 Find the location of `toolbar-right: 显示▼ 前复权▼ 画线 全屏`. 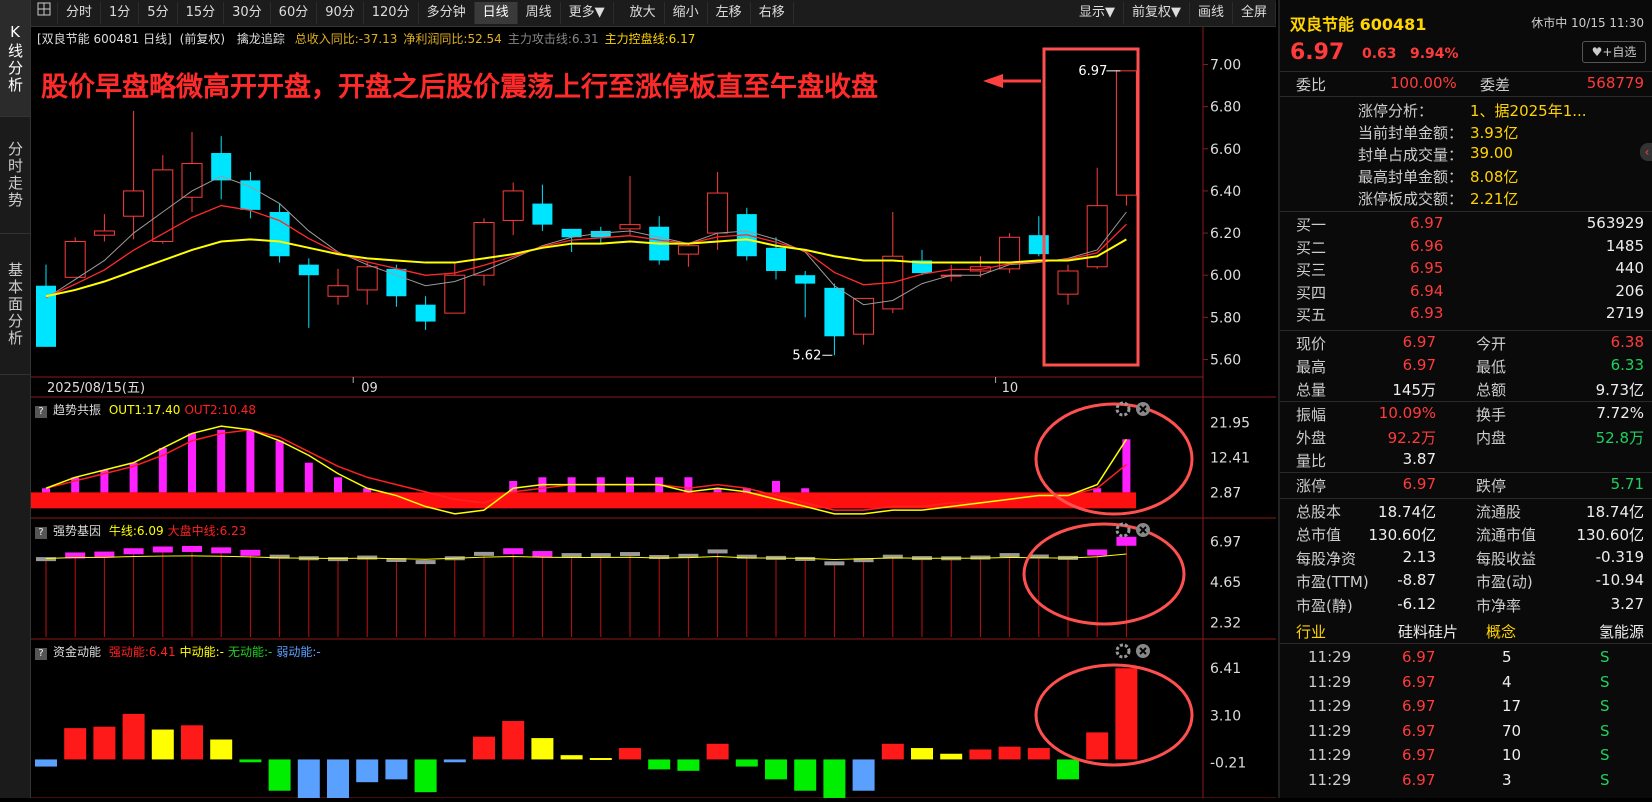

toolbar-right: 显示▼ 前复权▼ 画线 全屏 is located at coordinates (1173, 13).